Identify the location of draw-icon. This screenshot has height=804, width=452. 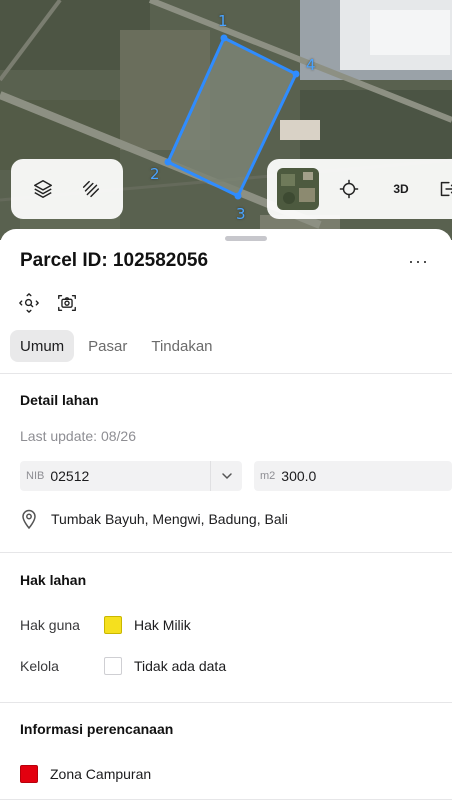
(91, 189).